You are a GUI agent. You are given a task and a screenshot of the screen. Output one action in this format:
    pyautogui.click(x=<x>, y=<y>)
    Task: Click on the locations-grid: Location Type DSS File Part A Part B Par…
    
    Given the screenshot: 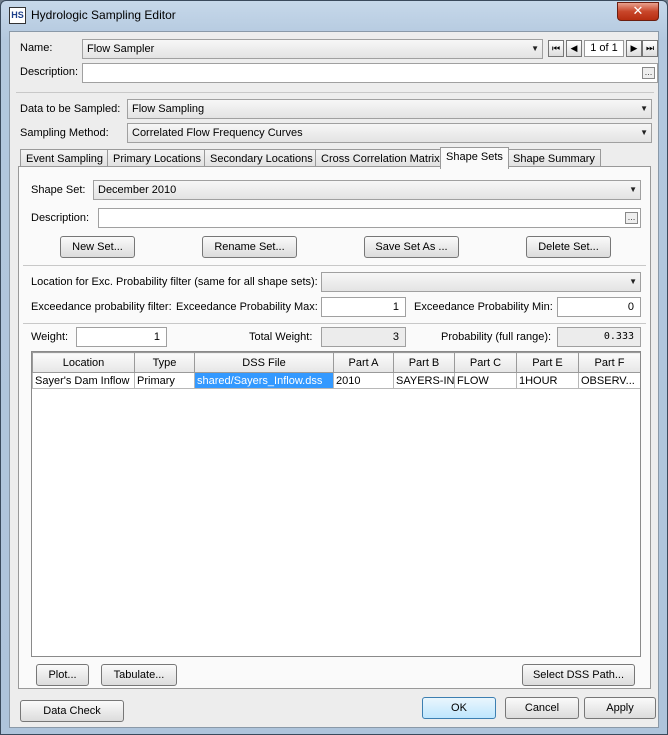 What is the action you would take?
    pyautogui.click(x=336, y=370)
    